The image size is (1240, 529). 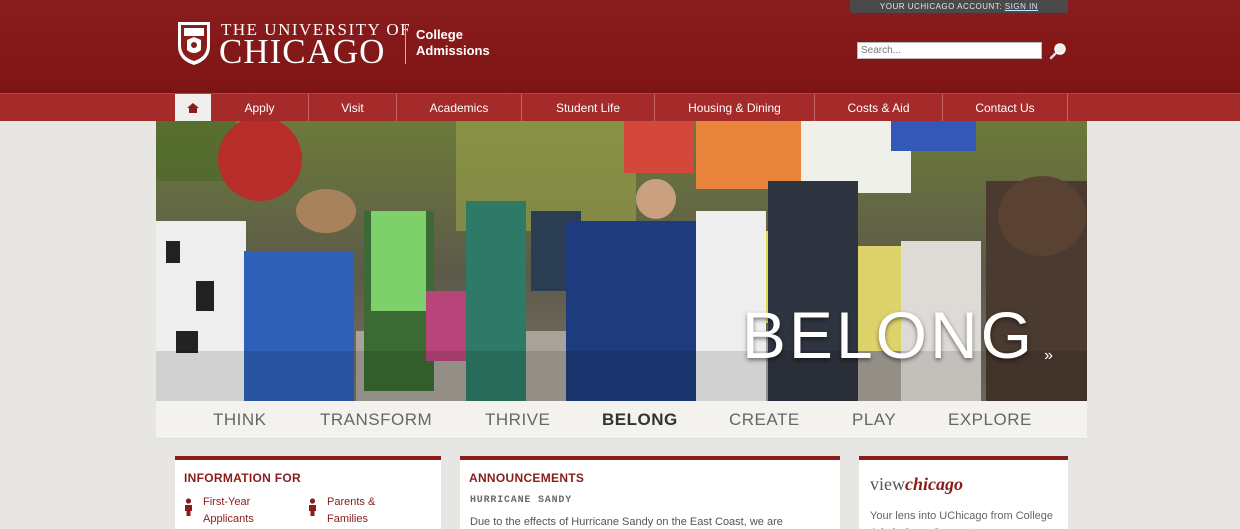 I want to click on dept-line1: College, so click(x=439, y=34).